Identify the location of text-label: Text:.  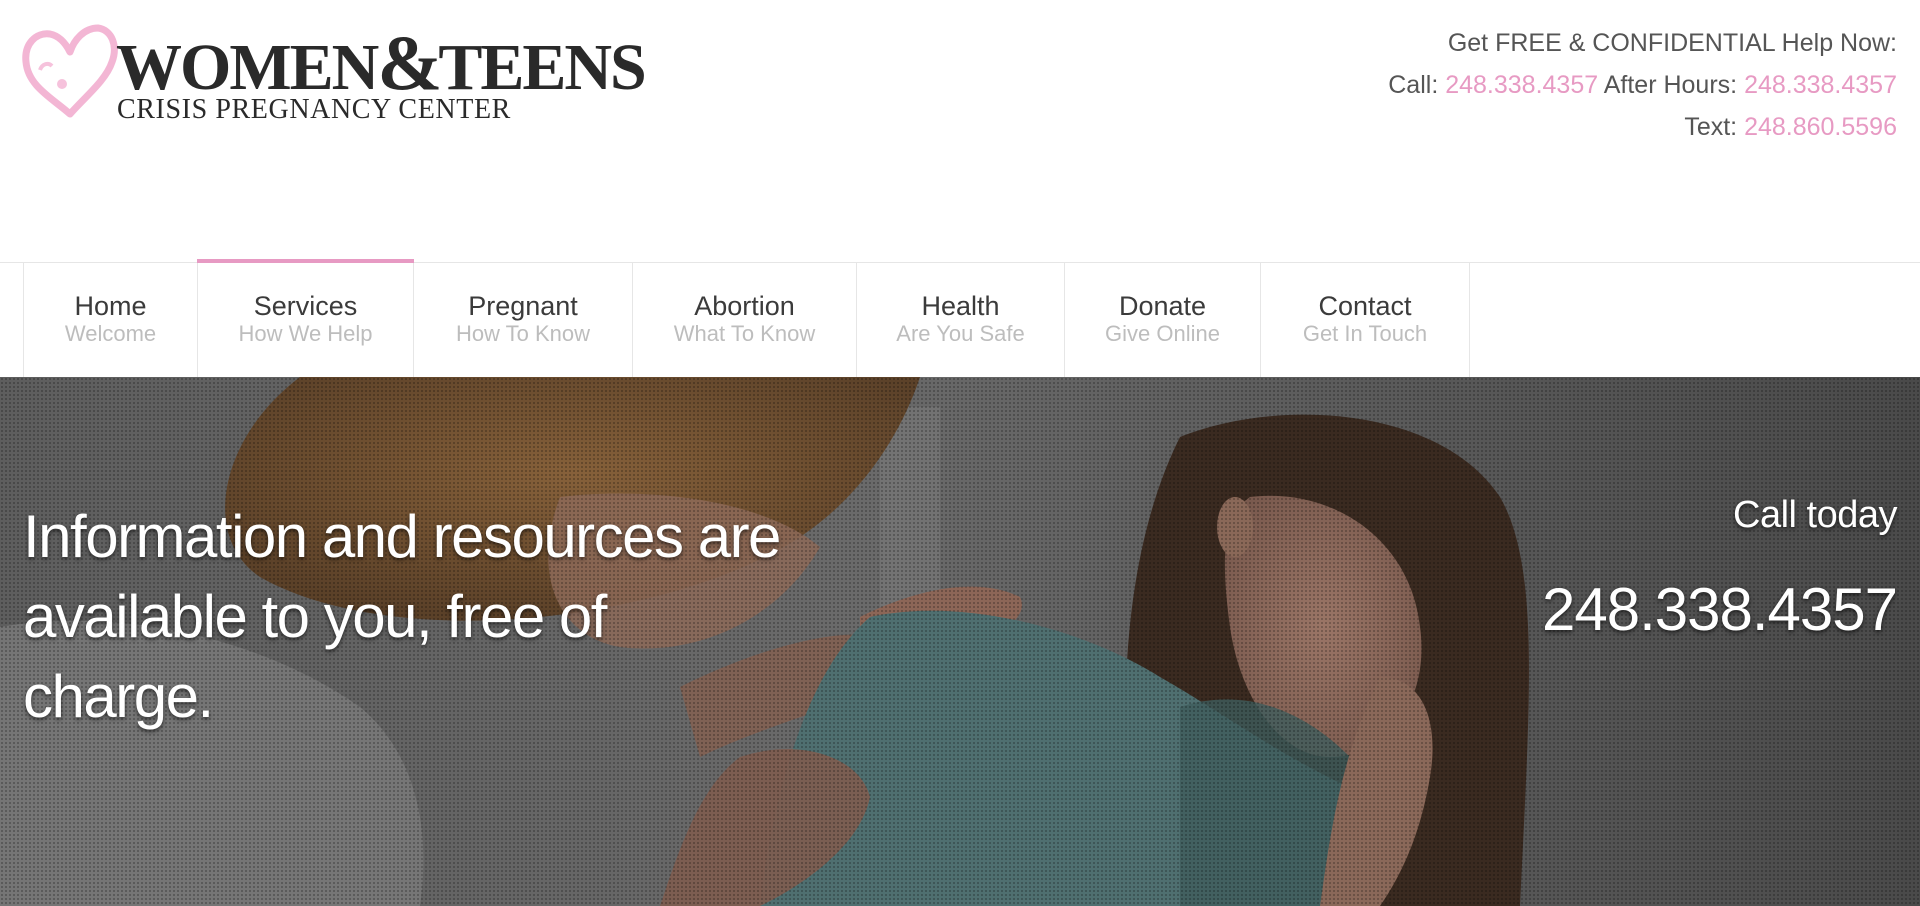
(1711, 127).